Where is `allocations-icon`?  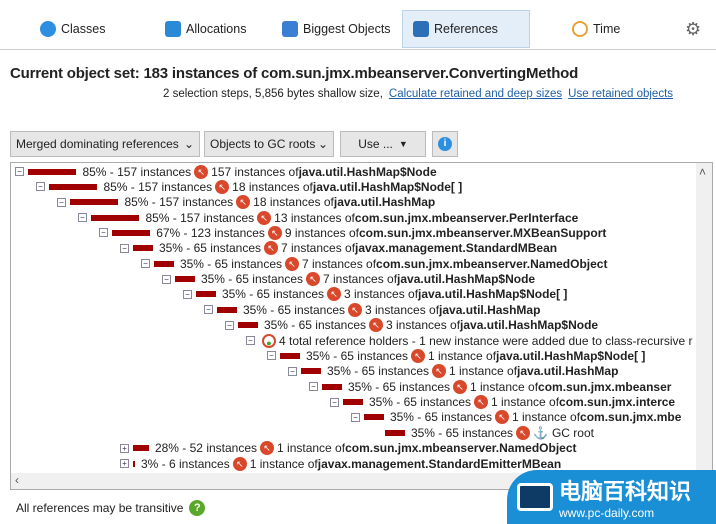 allocations-icon is located at coordinates (173, 29).